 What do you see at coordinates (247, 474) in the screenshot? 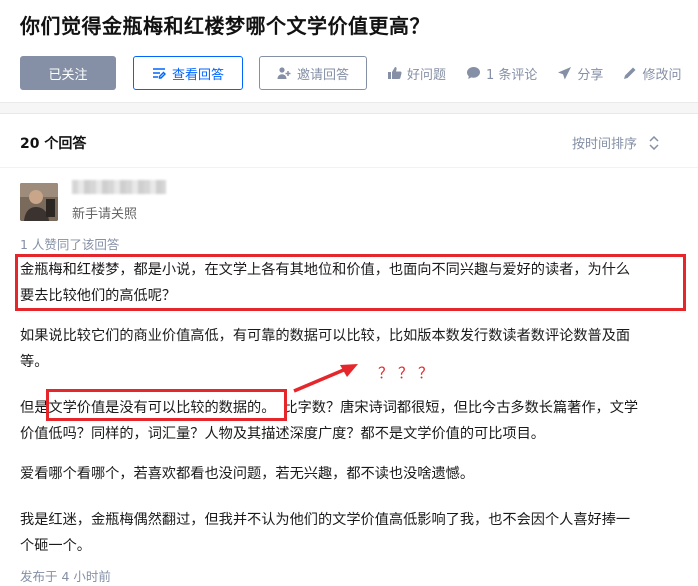
I see `paragraph-line: 爱看哪个看哪个，若喜欢都看也没问题，若无兴趣，都不读也没啥遗憾。` at bounding box center [247, 474].